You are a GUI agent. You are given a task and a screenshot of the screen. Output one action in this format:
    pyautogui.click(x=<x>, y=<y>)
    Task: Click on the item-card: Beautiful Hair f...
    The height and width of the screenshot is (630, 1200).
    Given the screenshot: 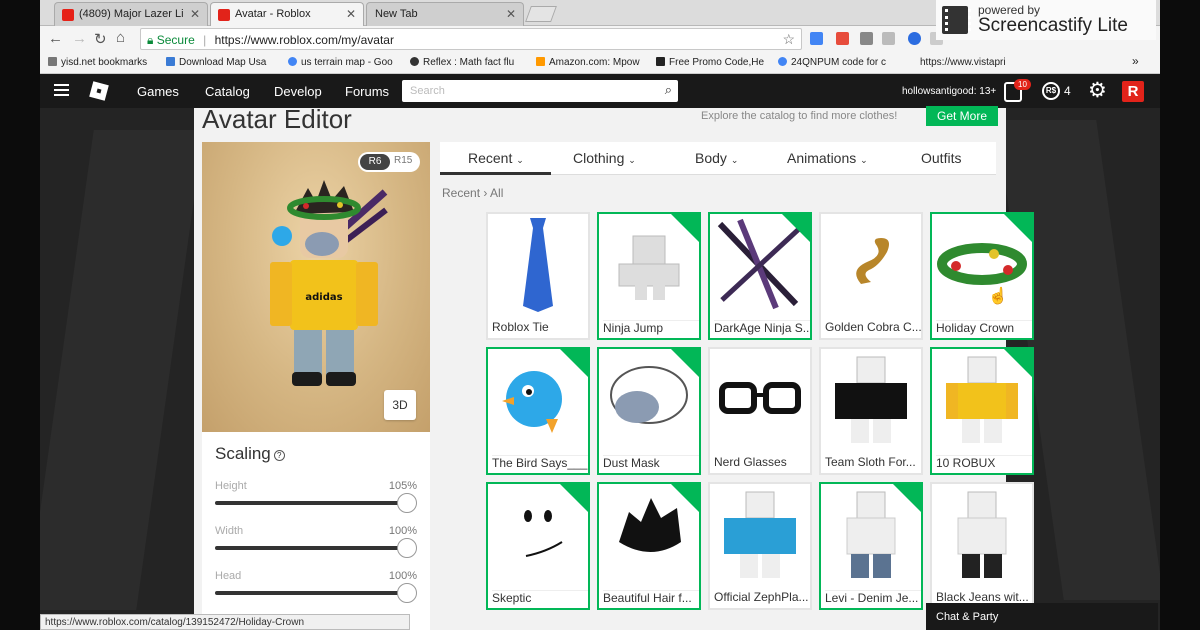 What is the action you would take?
    pyautogui.click(x=649, y=546)
    